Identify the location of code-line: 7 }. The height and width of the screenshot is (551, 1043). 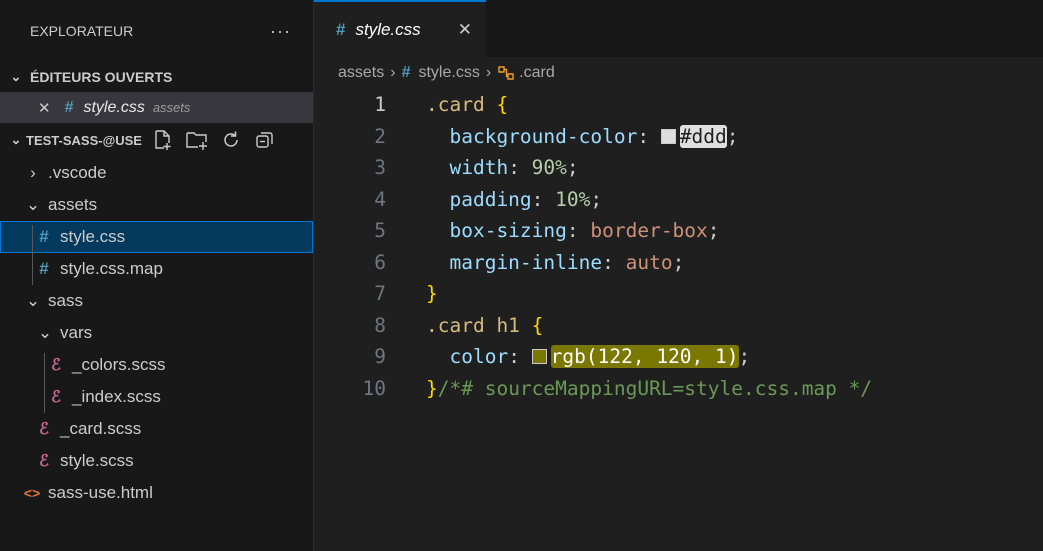
(678, 294).